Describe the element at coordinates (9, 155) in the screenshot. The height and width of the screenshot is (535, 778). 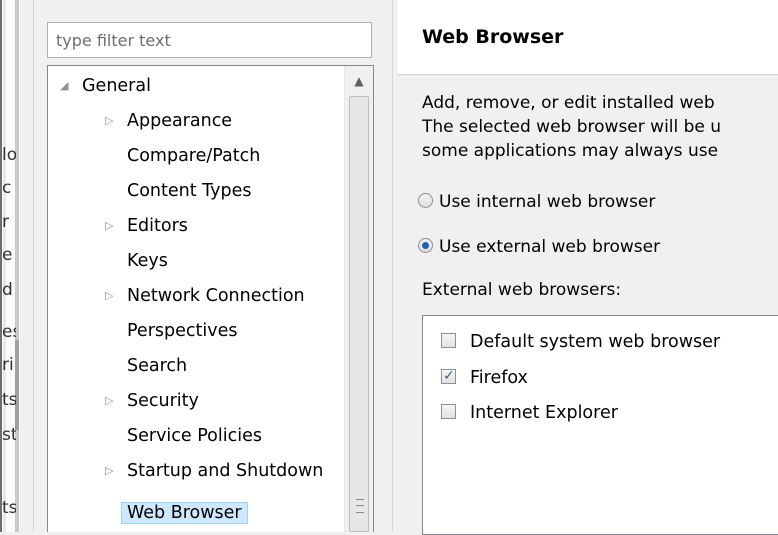
I see `background-text-fragment: lo` at that location.